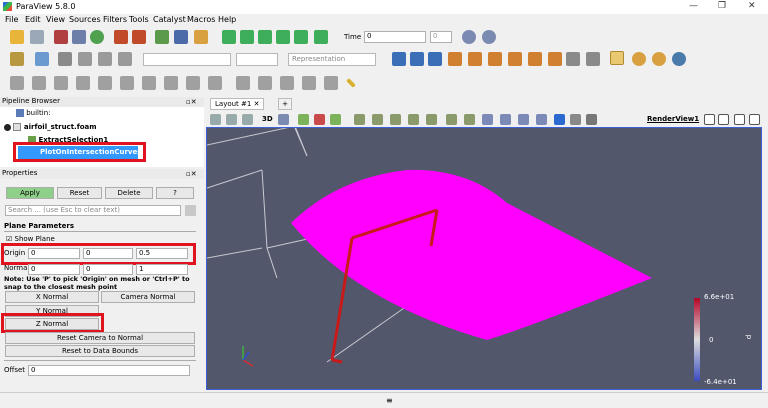 The image size is (768, 408). Describe the element at coordinates (37, 37) in the screenshot. I see `save-state-icon` at that location.